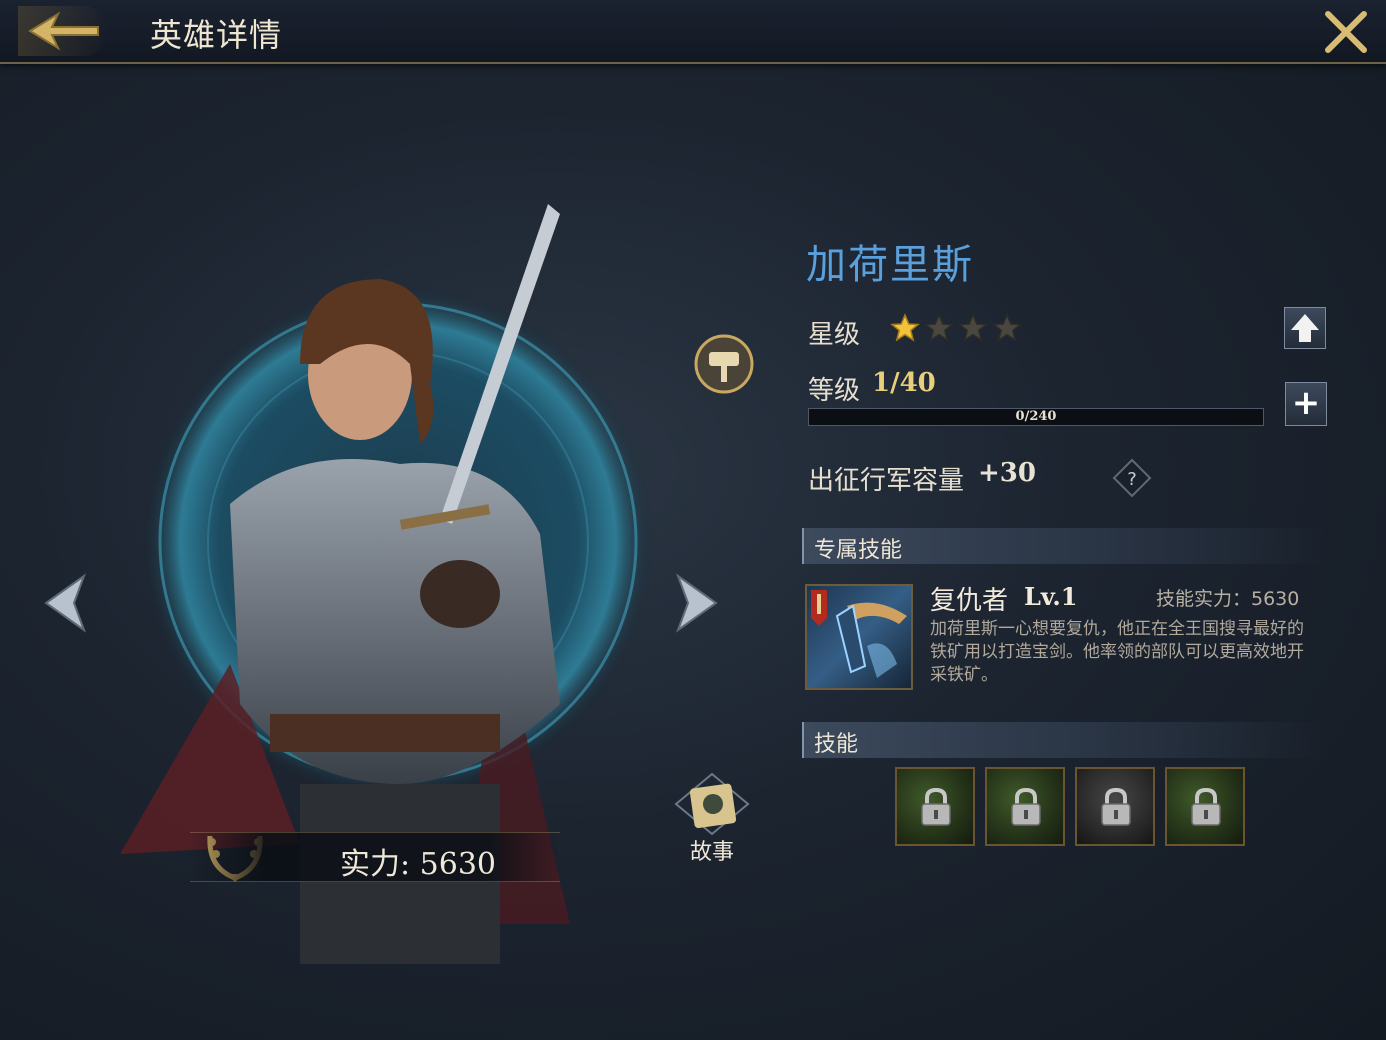 The height and width of the screenshot is (1040, 1386). I want to click on skill-slots, so click(1070, 806).